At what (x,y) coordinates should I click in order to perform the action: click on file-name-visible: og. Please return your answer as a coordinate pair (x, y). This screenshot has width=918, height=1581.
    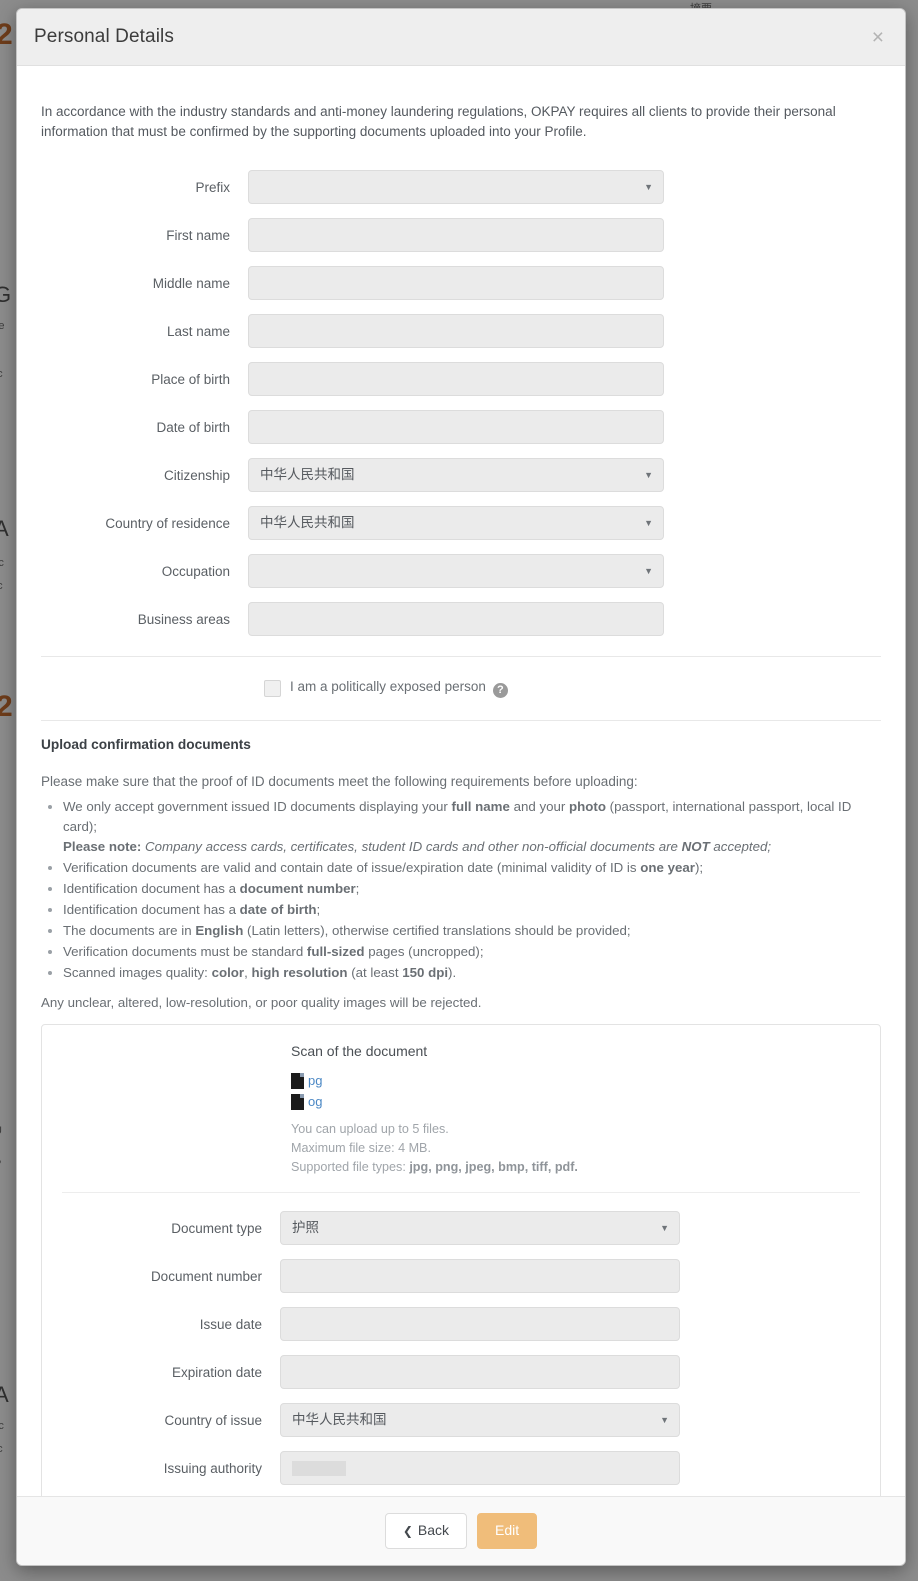
    Looking at the image, I should click on (315, 1102).